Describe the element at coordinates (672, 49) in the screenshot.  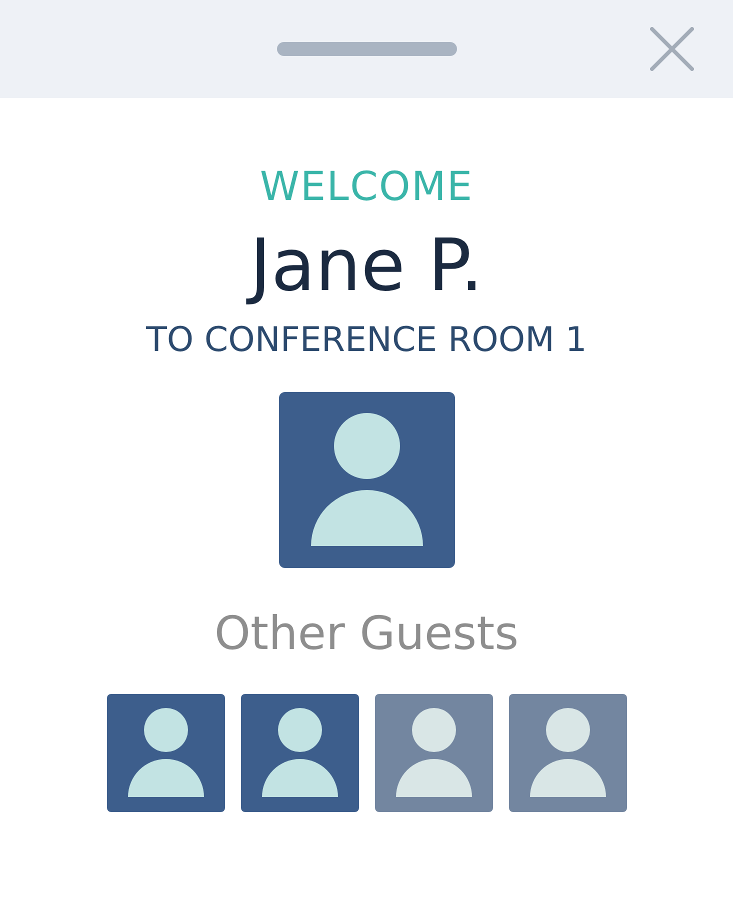
I see `close-icon` at that location.